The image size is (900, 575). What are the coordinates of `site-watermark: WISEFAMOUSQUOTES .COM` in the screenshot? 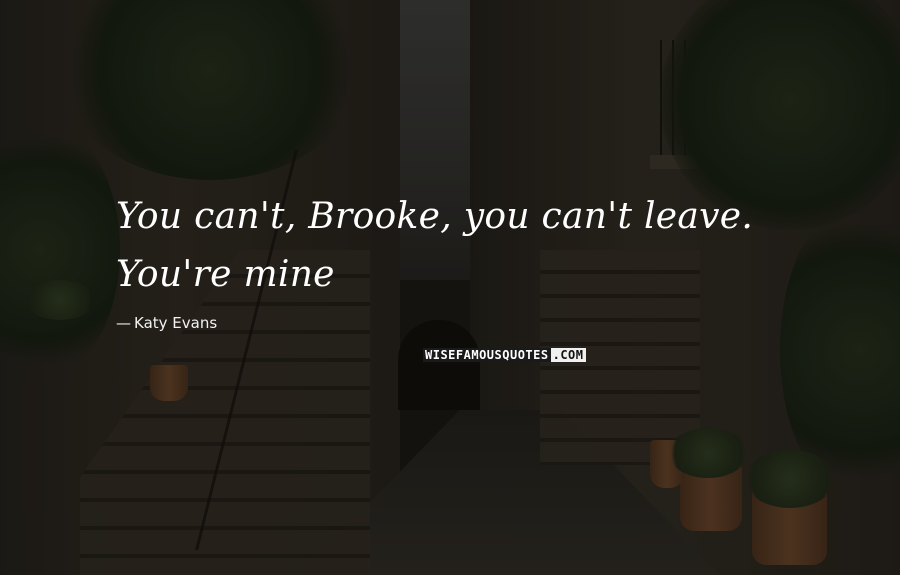 It's located at (504, 355).